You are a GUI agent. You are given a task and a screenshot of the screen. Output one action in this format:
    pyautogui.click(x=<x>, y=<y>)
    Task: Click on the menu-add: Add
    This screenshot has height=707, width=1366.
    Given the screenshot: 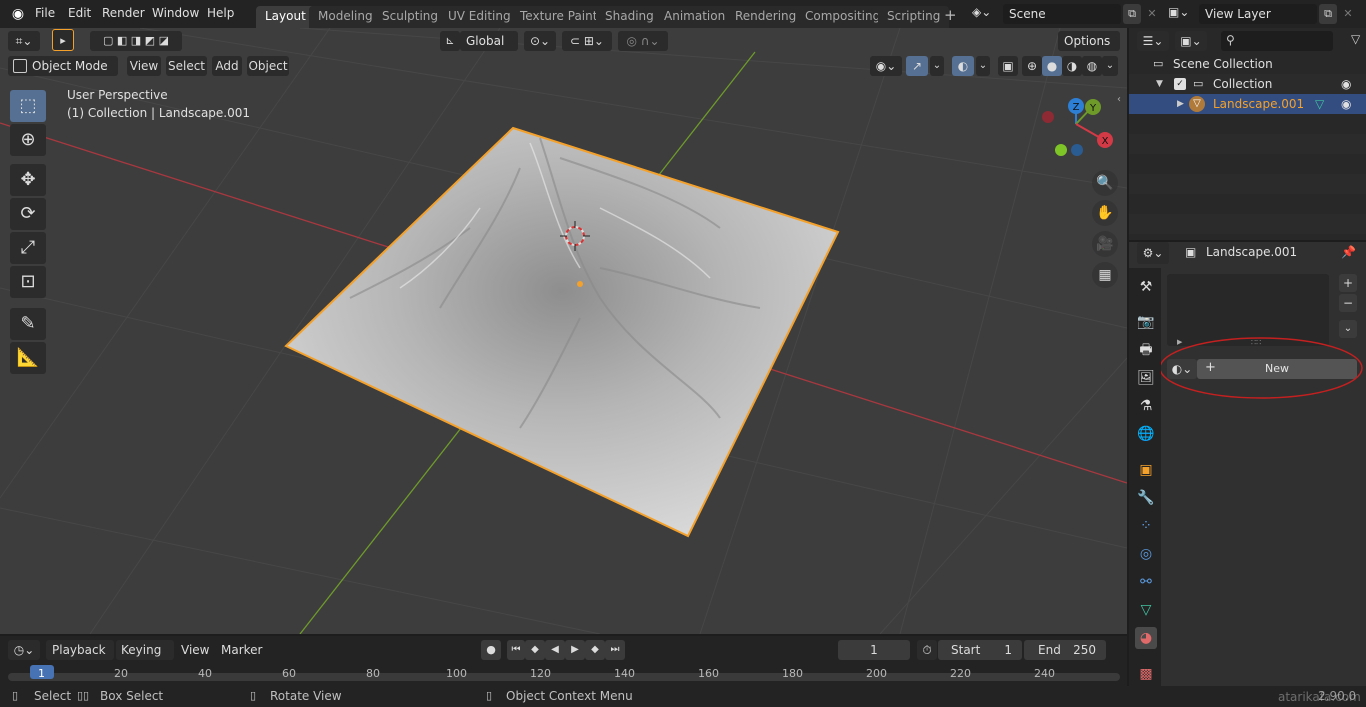 What is the action you would take?
    pyautogui.click(x=227, y=66)
    